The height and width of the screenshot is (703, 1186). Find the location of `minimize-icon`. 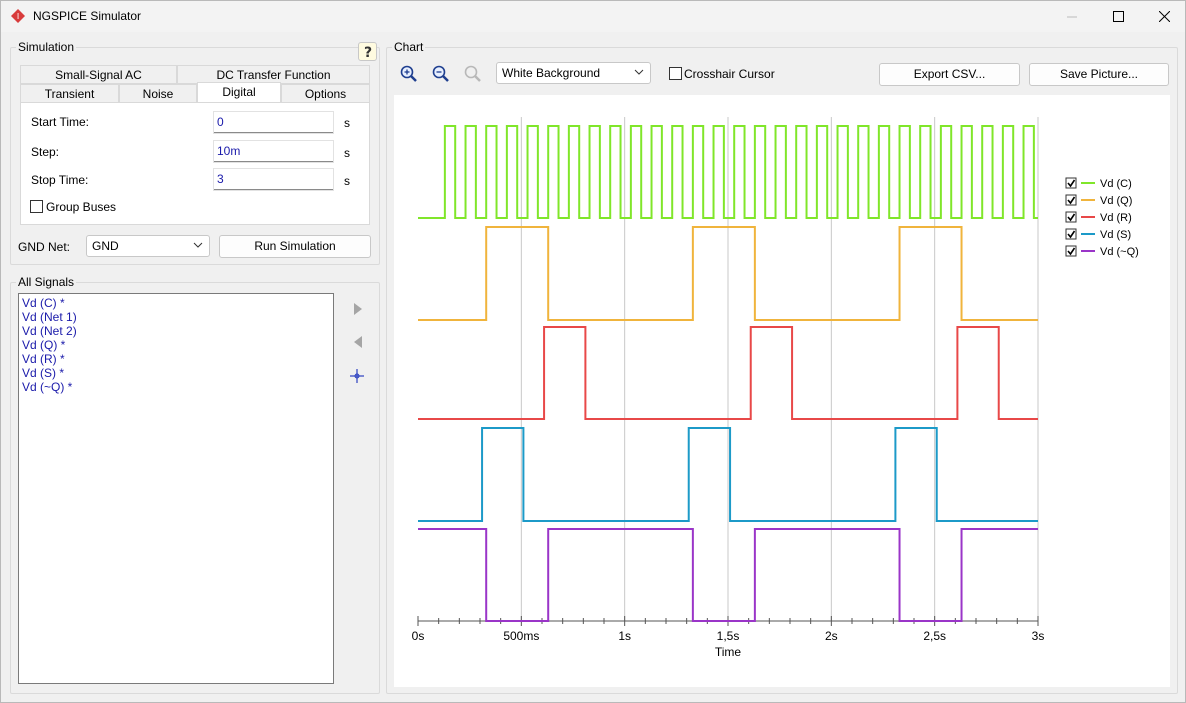

minimize-icon is located at coordinates (1072, 16).